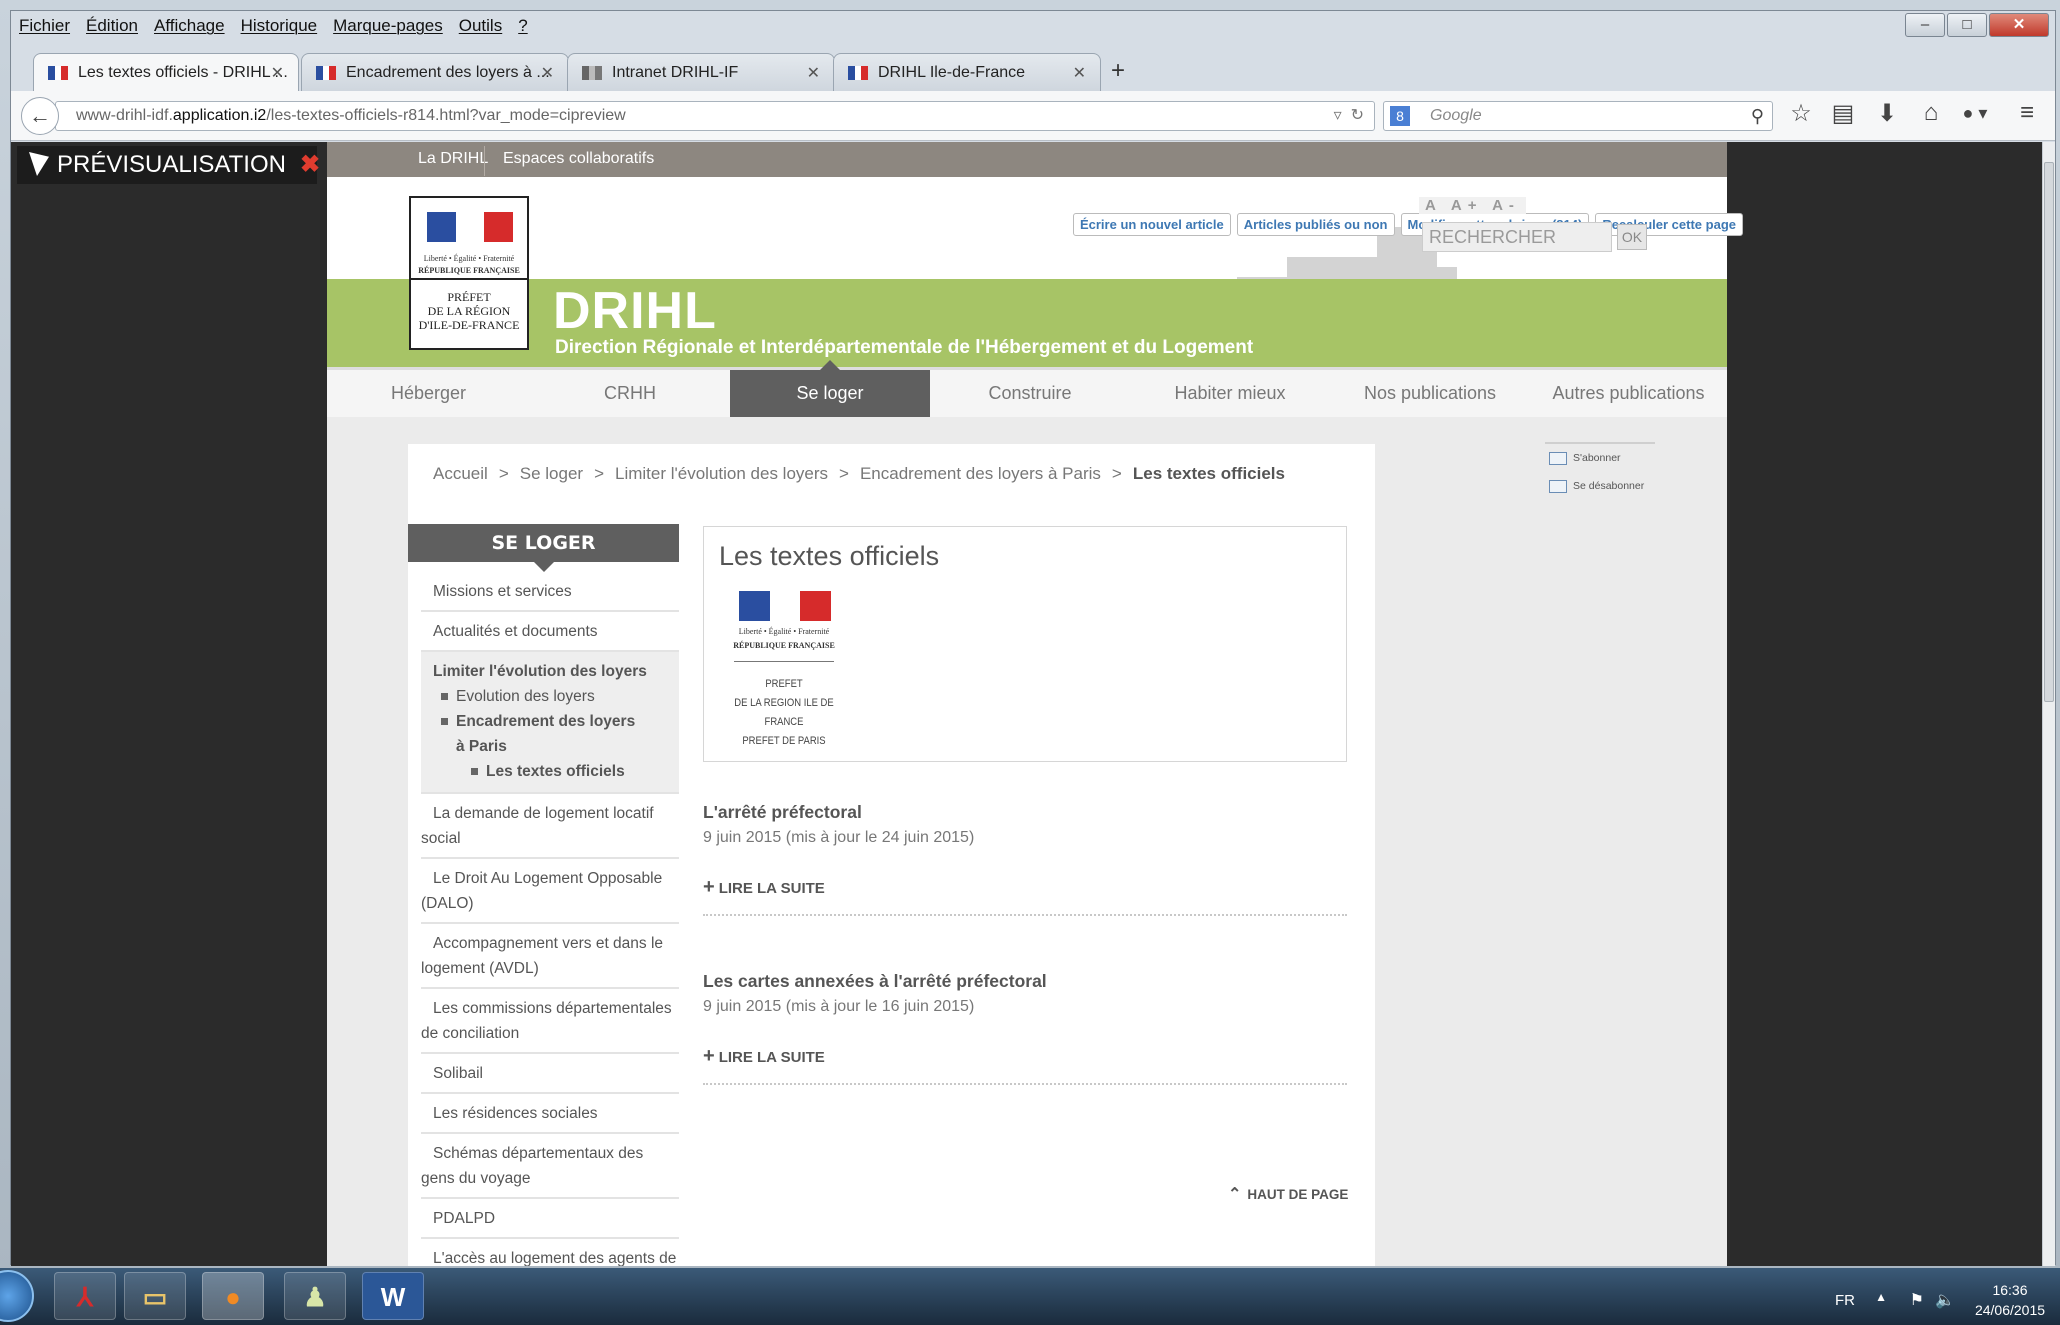  What do you see at coordinates (1609, 486) in the screenshot?
I see `unsubscribe-label: Se désabonner` at bounding box center [1609, 486].